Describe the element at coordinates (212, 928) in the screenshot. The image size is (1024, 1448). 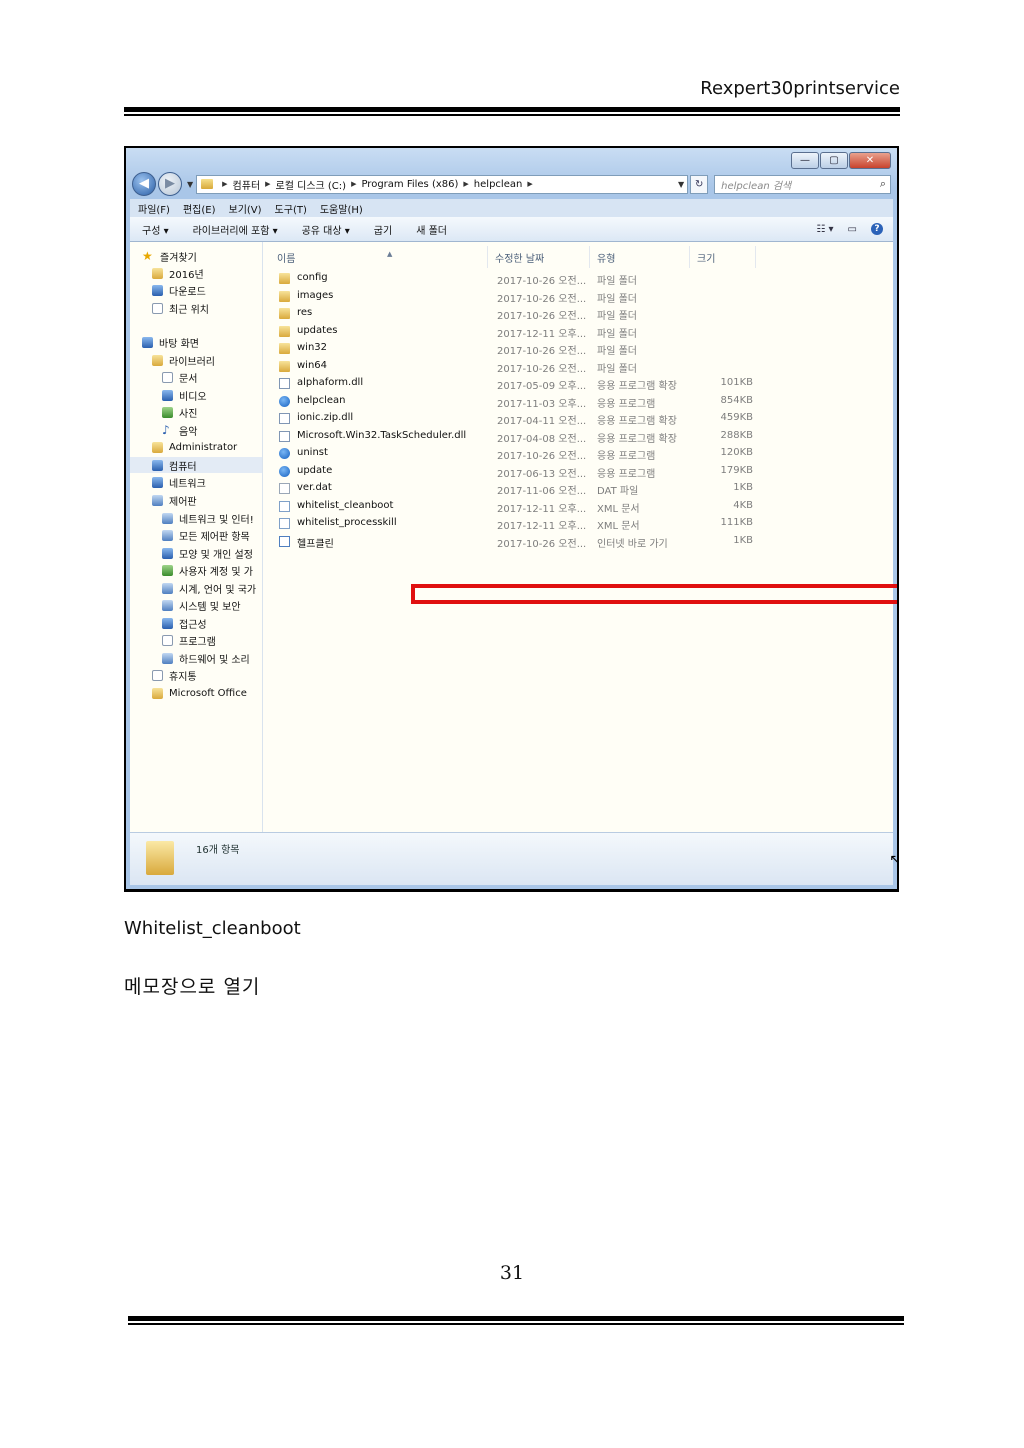
I see `caption-filename: Whitelist_cleanboot` at that location.